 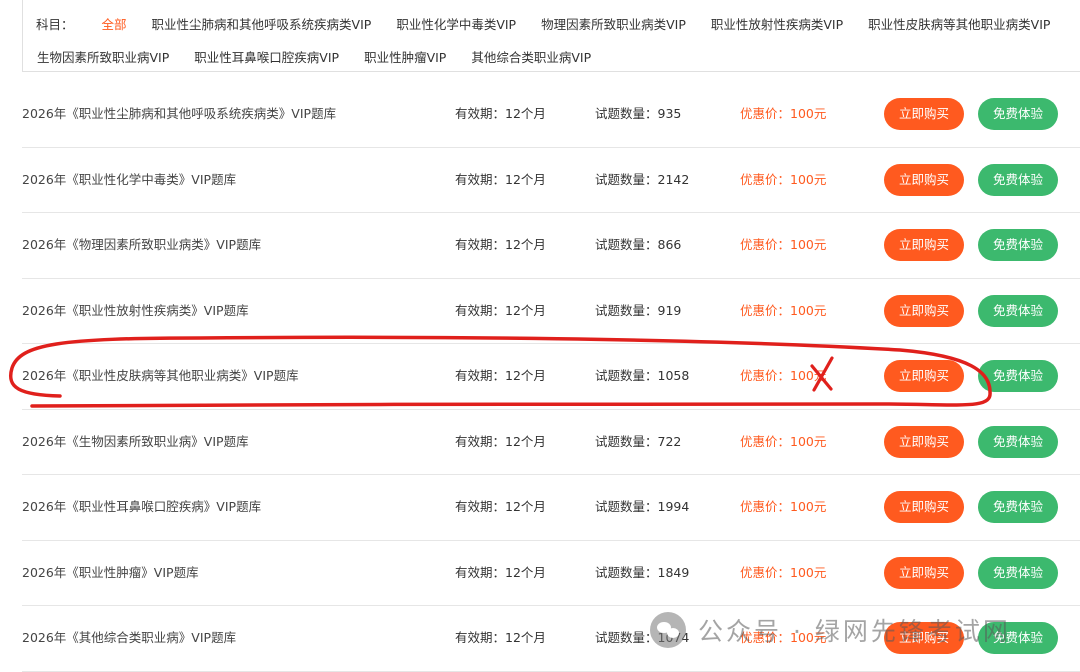 What do you see at coordinates (638, 310) in the screenshot?
I see `product-question-count: 试题数量：919` at bounding box center [638, 310].